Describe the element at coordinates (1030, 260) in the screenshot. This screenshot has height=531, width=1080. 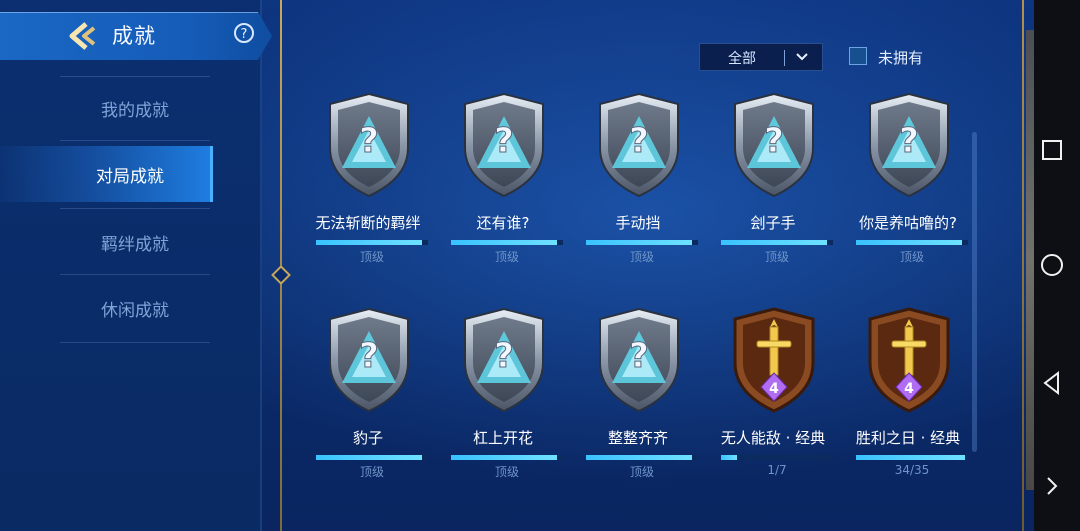
I see `gold-trim` at that location.